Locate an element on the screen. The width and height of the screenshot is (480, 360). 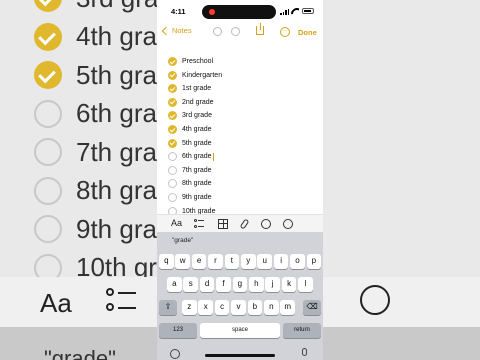
wifi-icon is located at coordinates (295, 11).